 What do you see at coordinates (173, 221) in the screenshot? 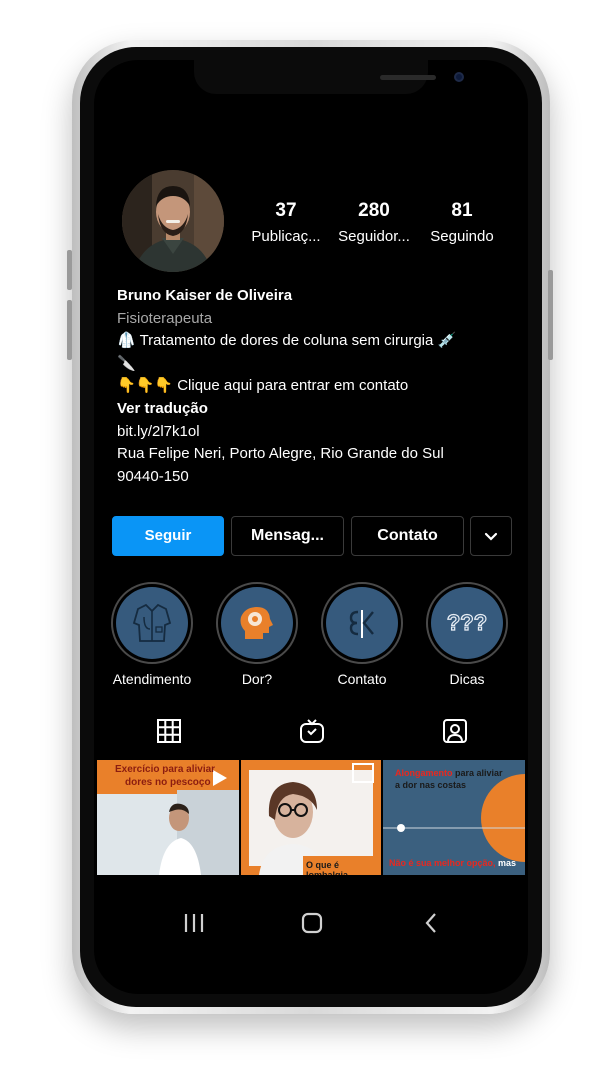
I see `avatar` at bounding box center [173, 221].